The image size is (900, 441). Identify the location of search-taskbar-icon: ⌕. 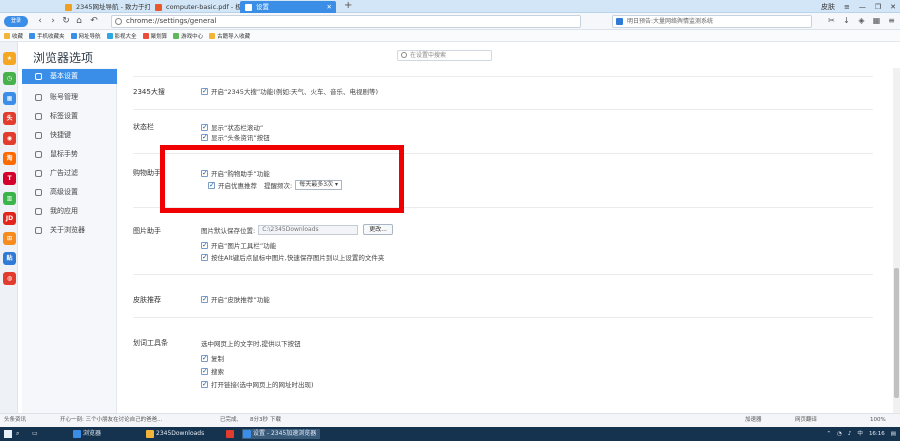
(22, 434).